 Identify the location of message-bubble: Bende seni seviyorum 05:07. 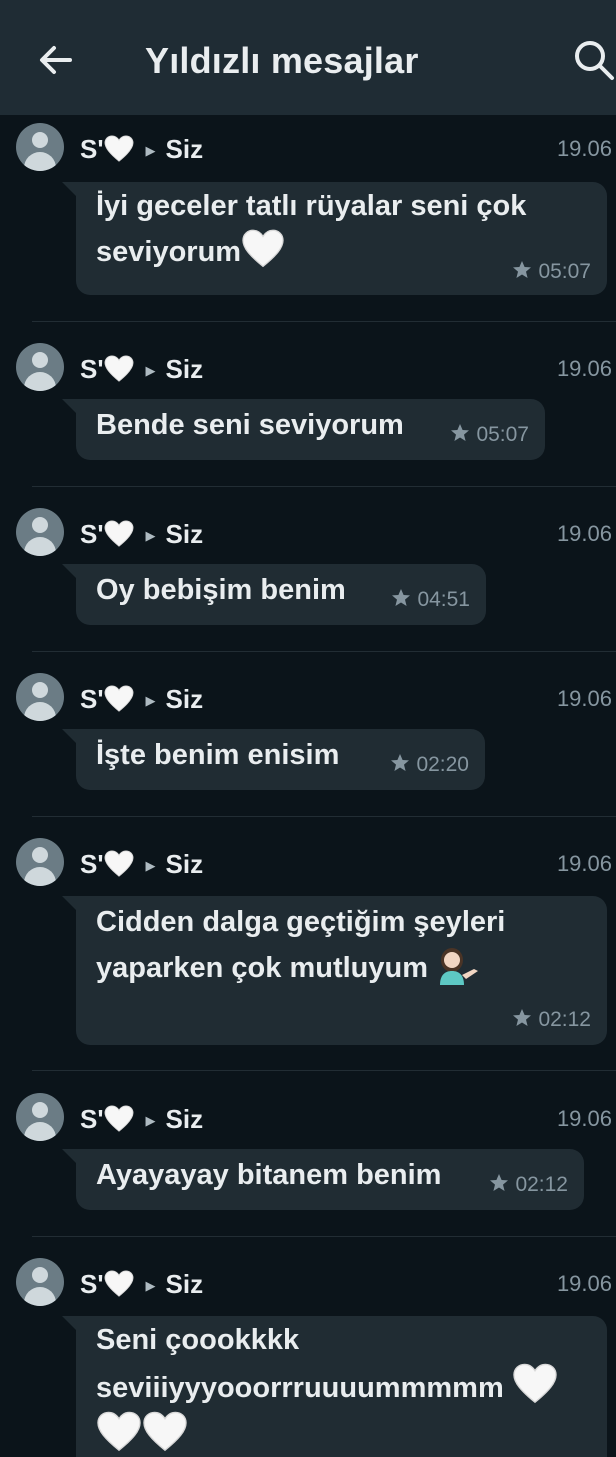
(303, 429).